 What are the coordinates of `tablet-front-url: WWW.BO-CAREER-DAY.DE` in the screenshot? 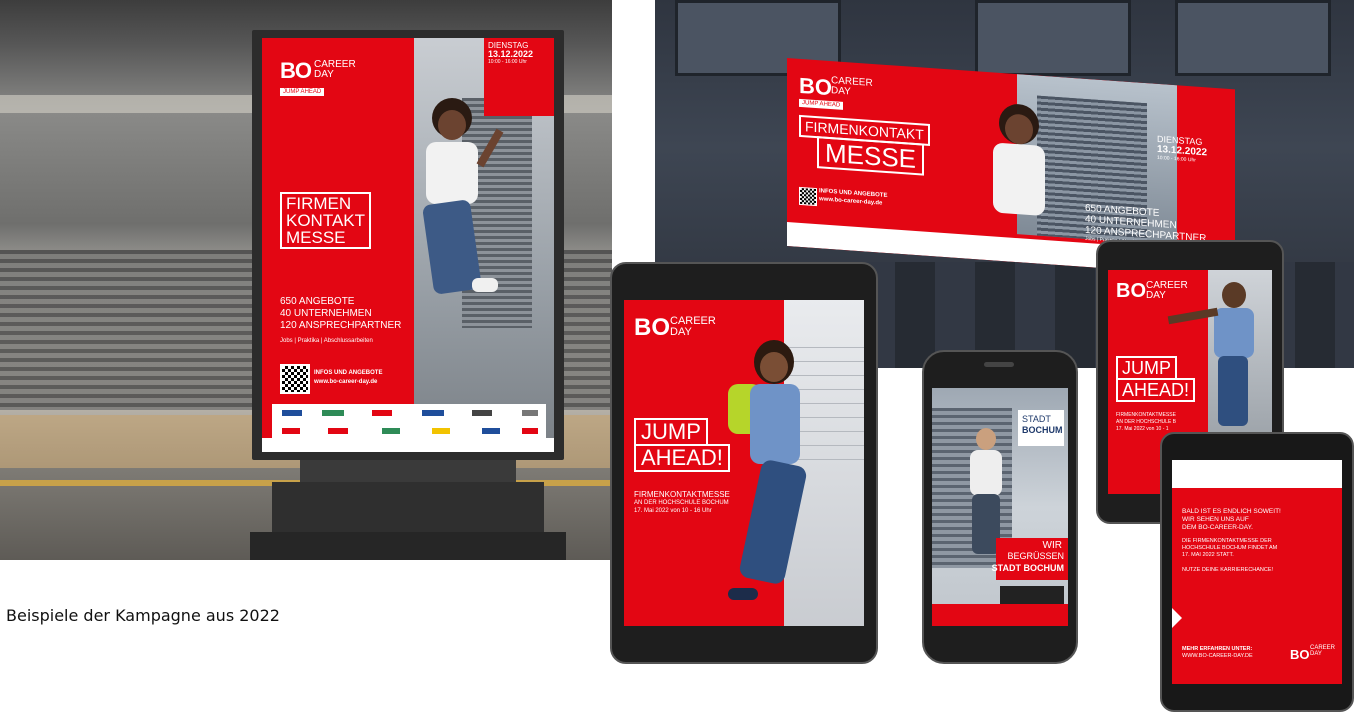 It's located at (1217, 656).